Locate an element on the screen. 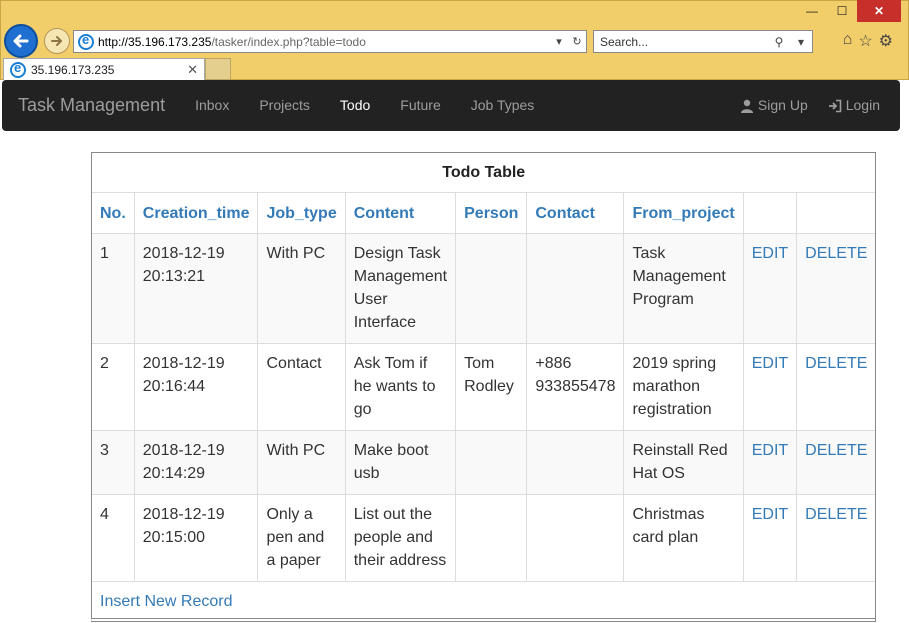  cell-no: 4 is located at coordinates (113, 538).